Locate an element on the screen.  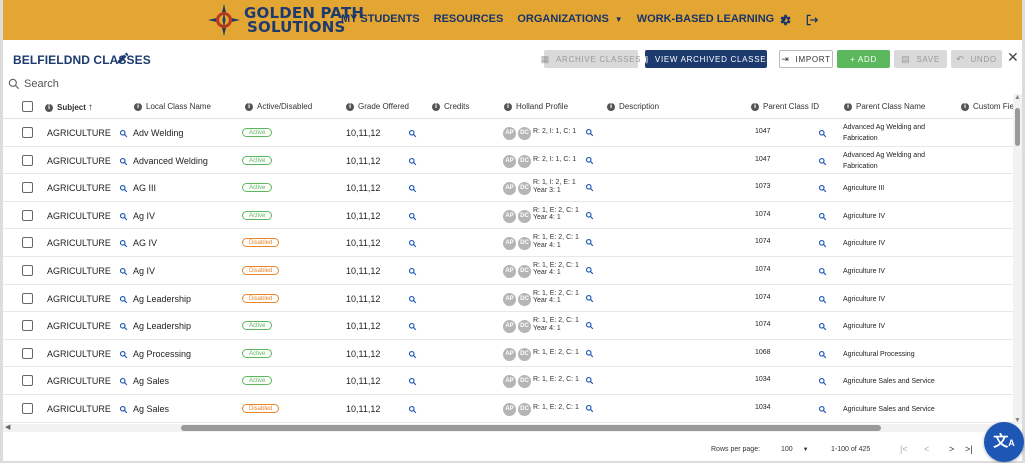
horizontal-scrollbar: ◀ is located at coordinates (508, 428).